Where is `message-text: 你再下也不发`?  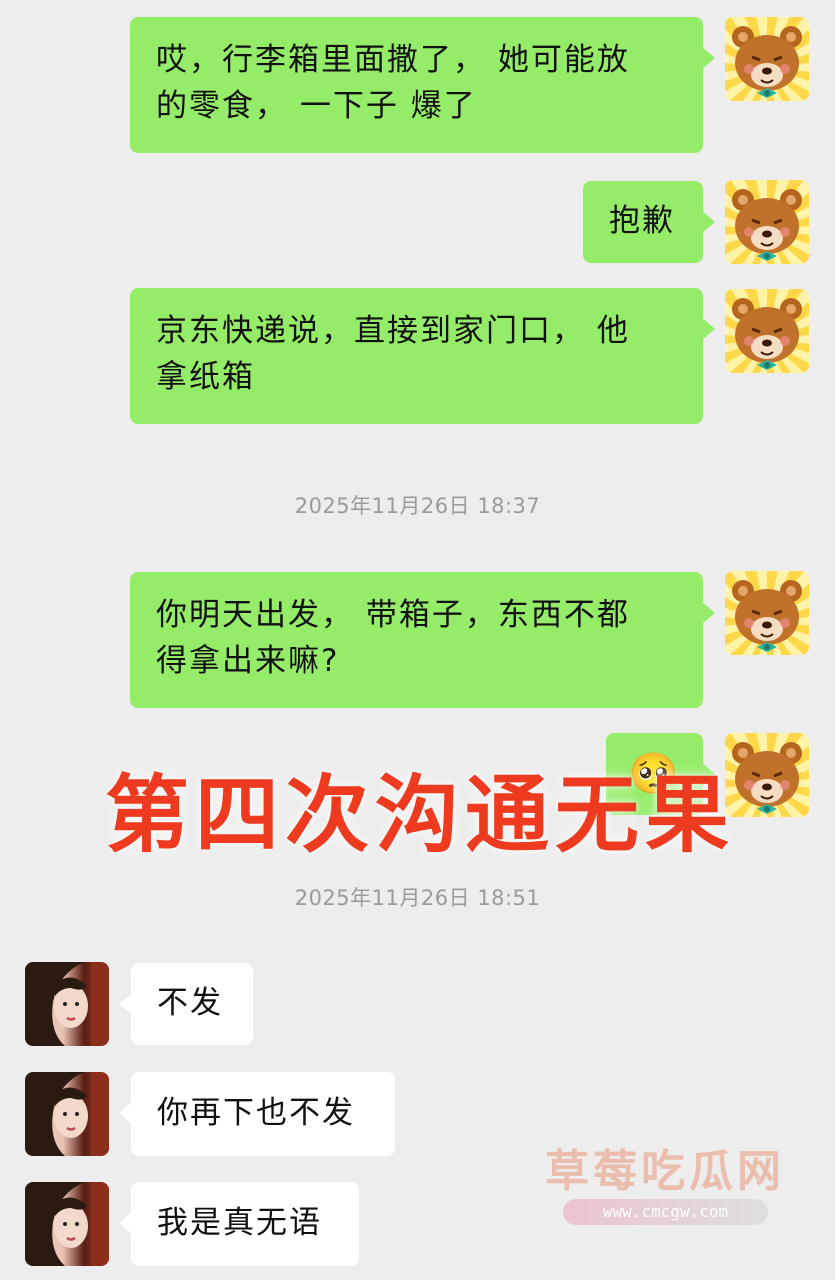
message-text: 你再下也不发 is located at coordinates (256, 1113).